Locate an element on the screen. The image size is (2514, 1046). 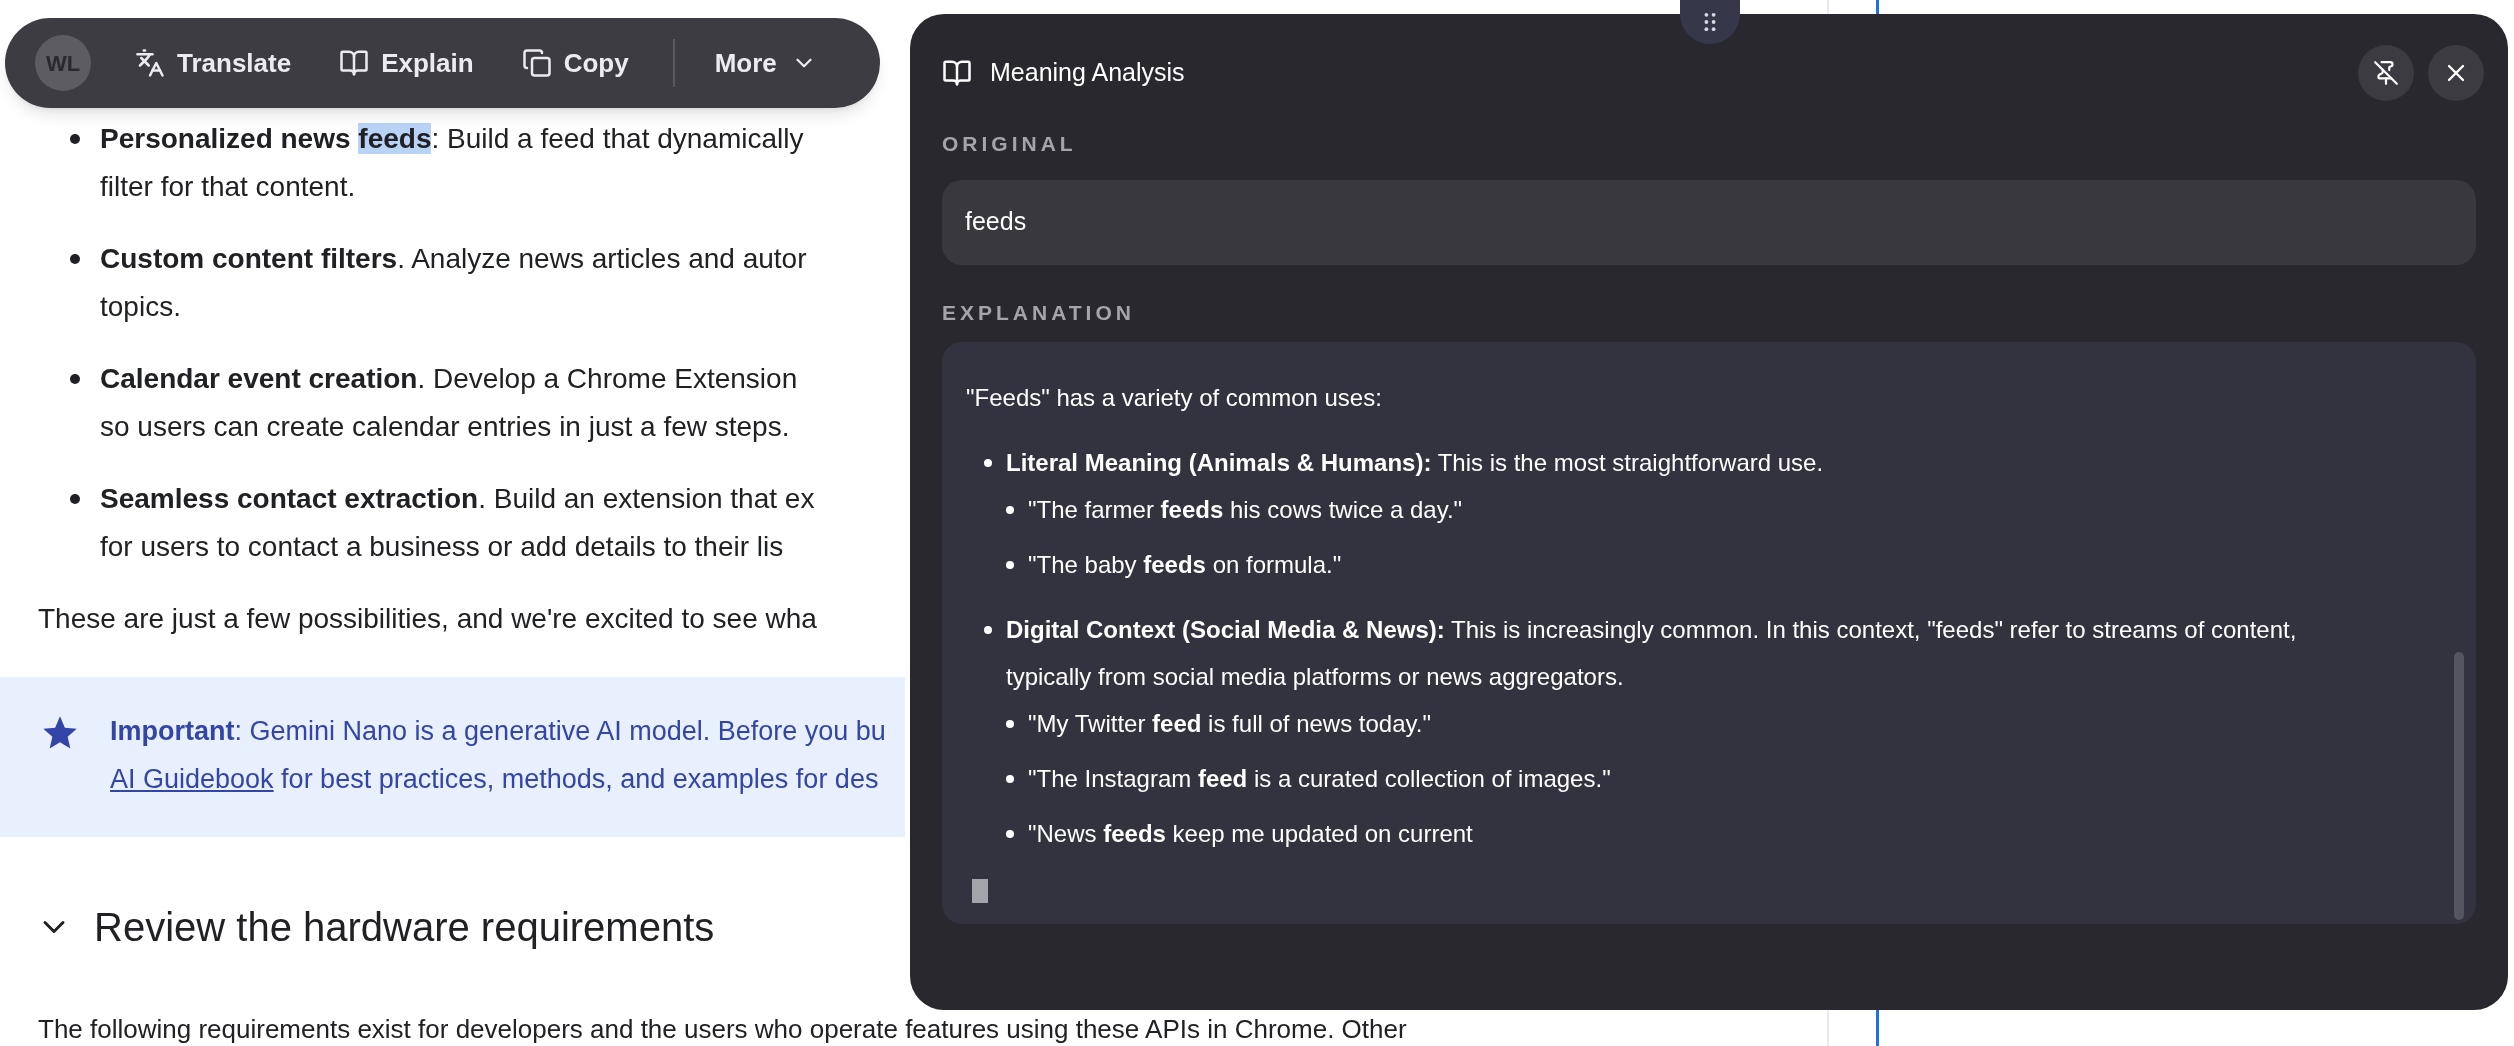
more-button: More is located at coordinates (765, 63).